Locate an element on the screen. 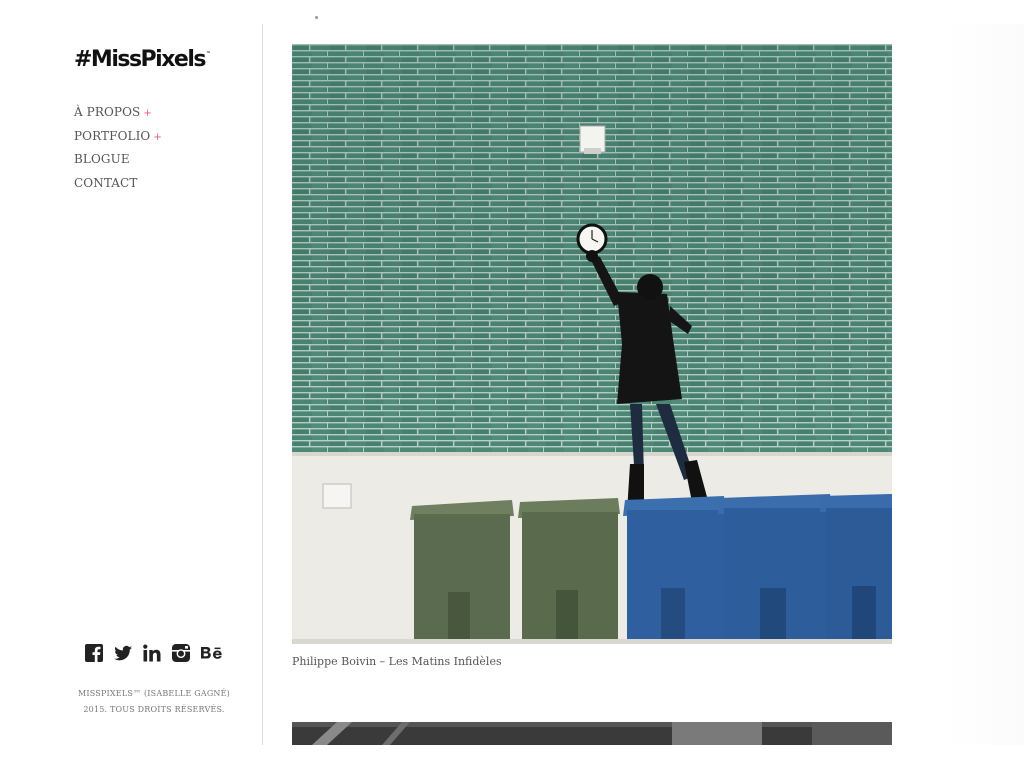 The height and width of the screenshot is (768, 1024). copyright-line-2: 2015. TOUS DROITS RÉSERVÉS. is located at coordinates (154, 709).